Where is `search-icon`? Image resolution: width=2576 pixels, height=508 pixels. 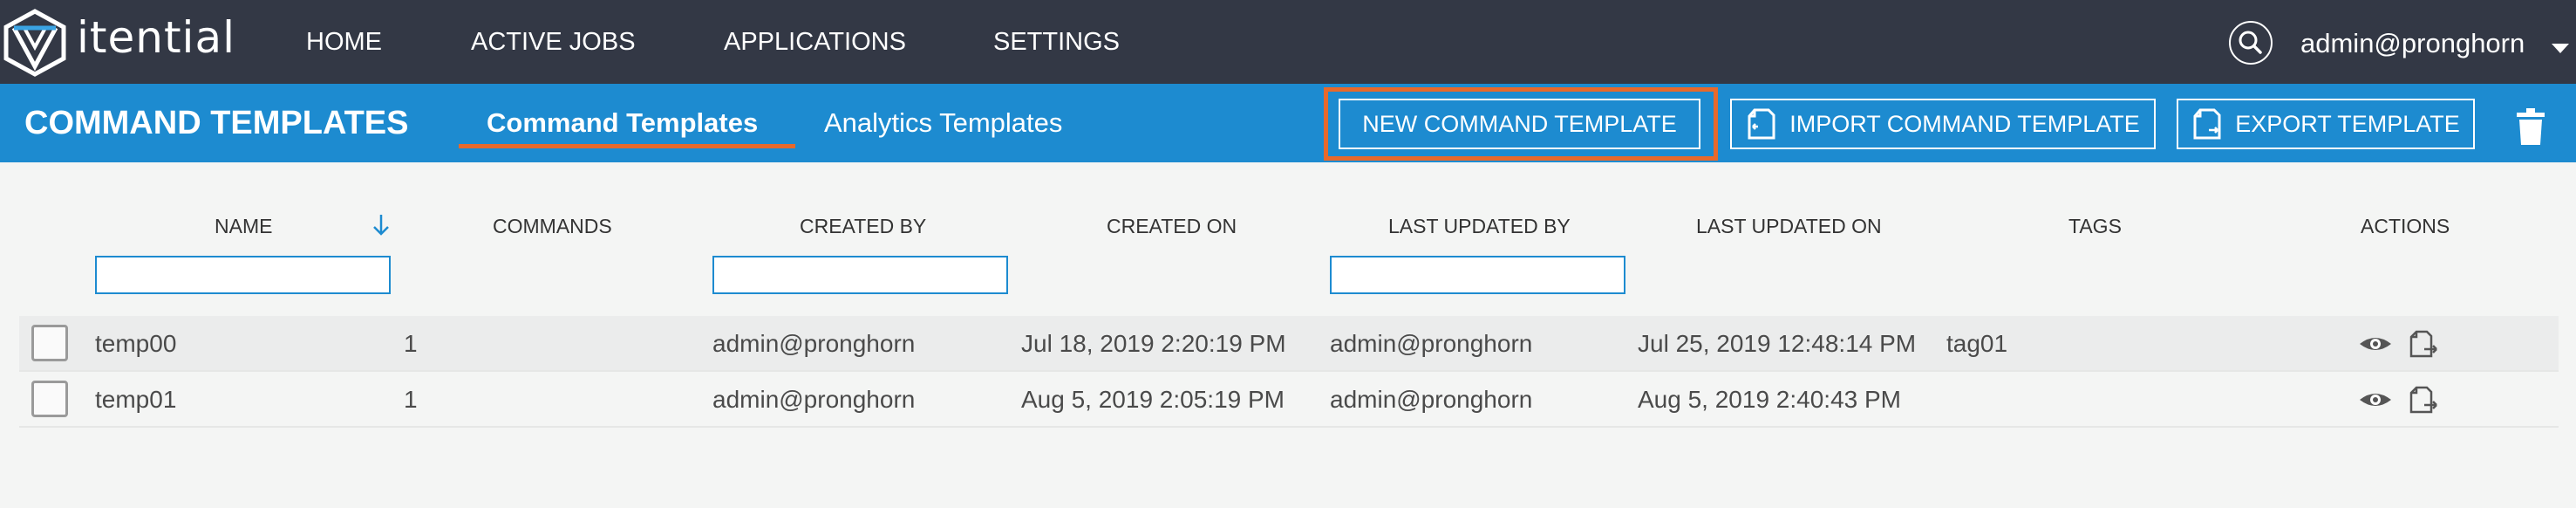 search-icon is located at coordinates (2250, 42).